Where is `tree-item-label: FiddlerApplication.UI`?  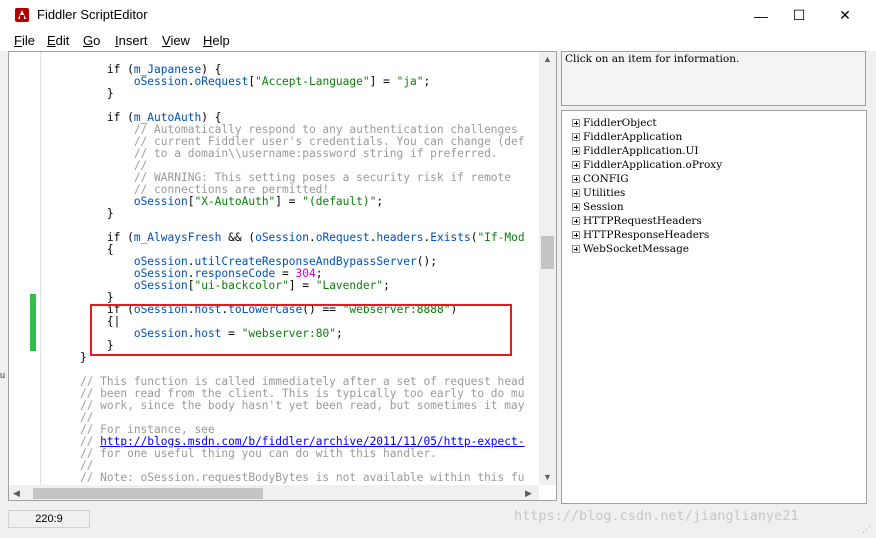
tree-item-label: FiddlerApplication.UI is located at coordinates (641, 151).